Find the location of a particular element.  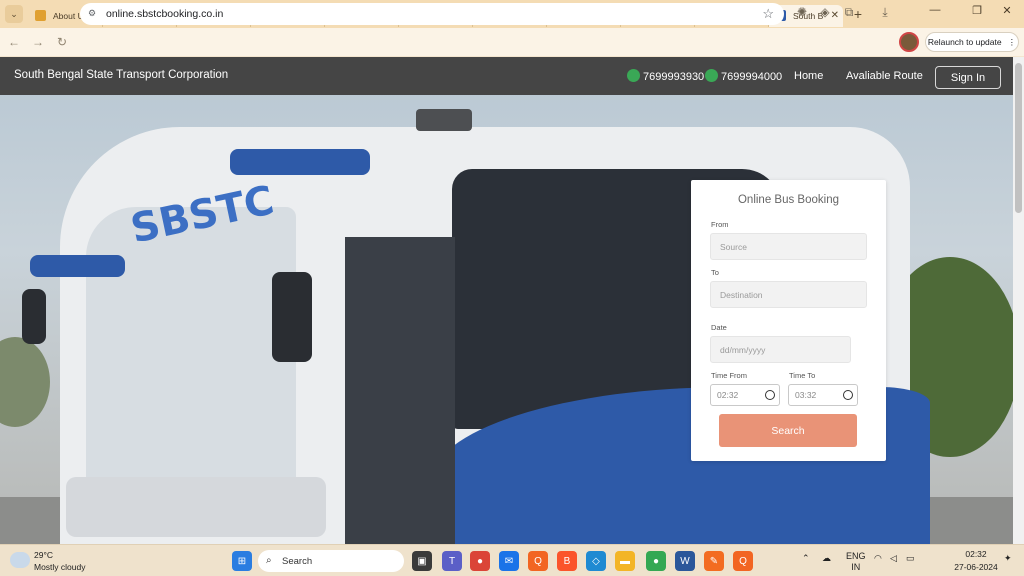

nav-home-link: Home is located at coordinates (808, 76).